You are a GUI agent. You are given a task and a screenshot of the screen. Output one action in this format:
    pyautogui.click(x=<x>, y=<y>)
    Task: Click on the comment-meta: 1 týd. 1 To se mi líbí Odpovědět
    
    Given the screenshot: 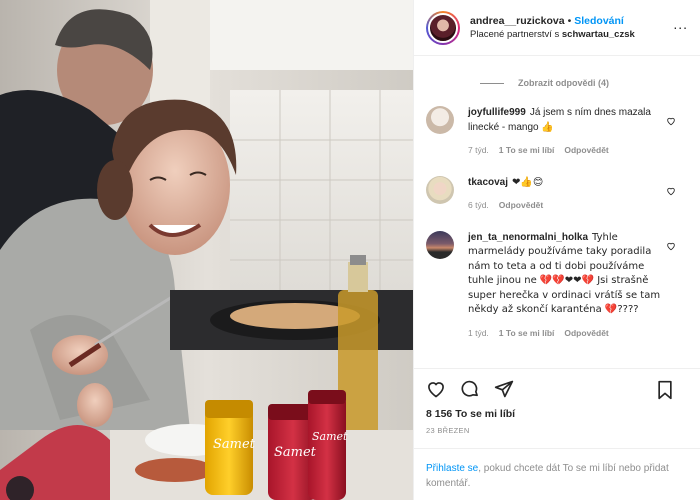 What is the action you would take?
    pyautogui.click(x=568, y=333)
    